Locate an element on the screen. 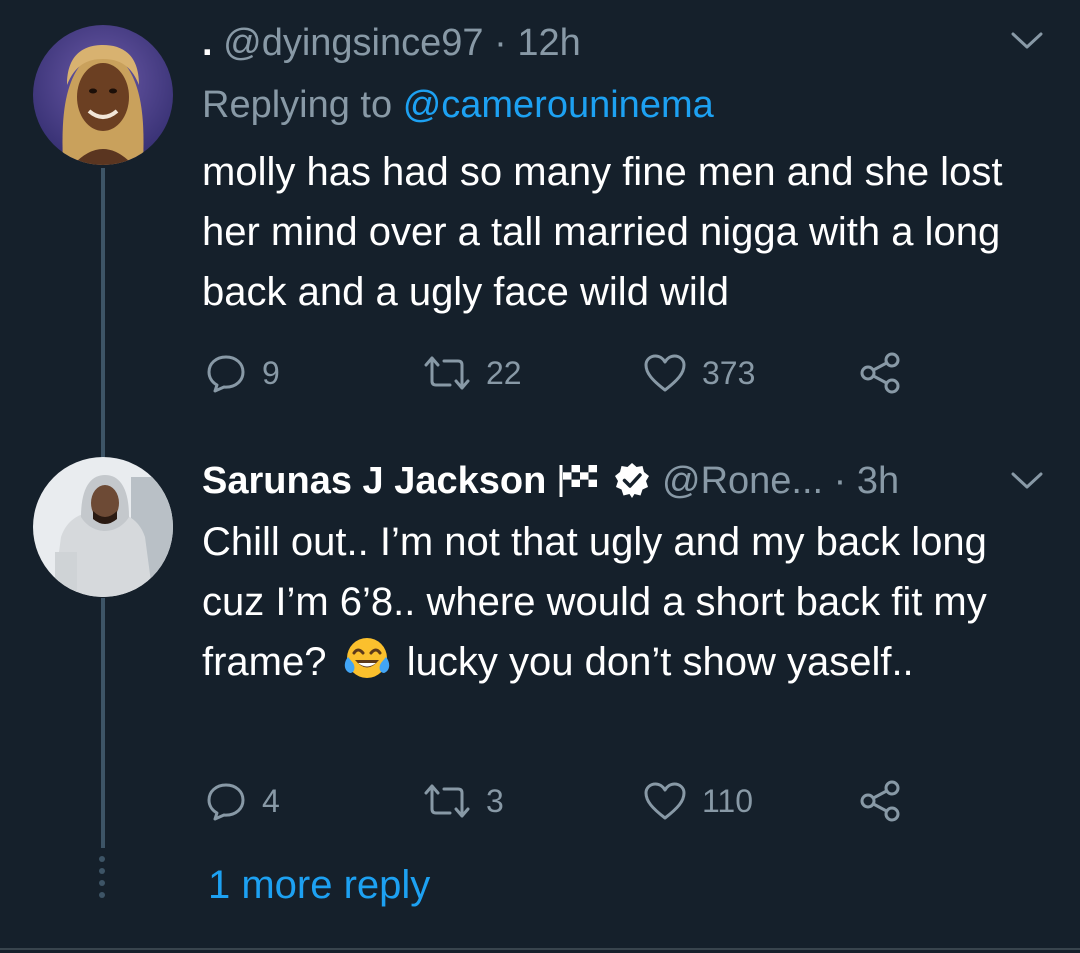 This screenshot has width=1080, height=953. like-button: 110 is located at coordinates (697, 801).